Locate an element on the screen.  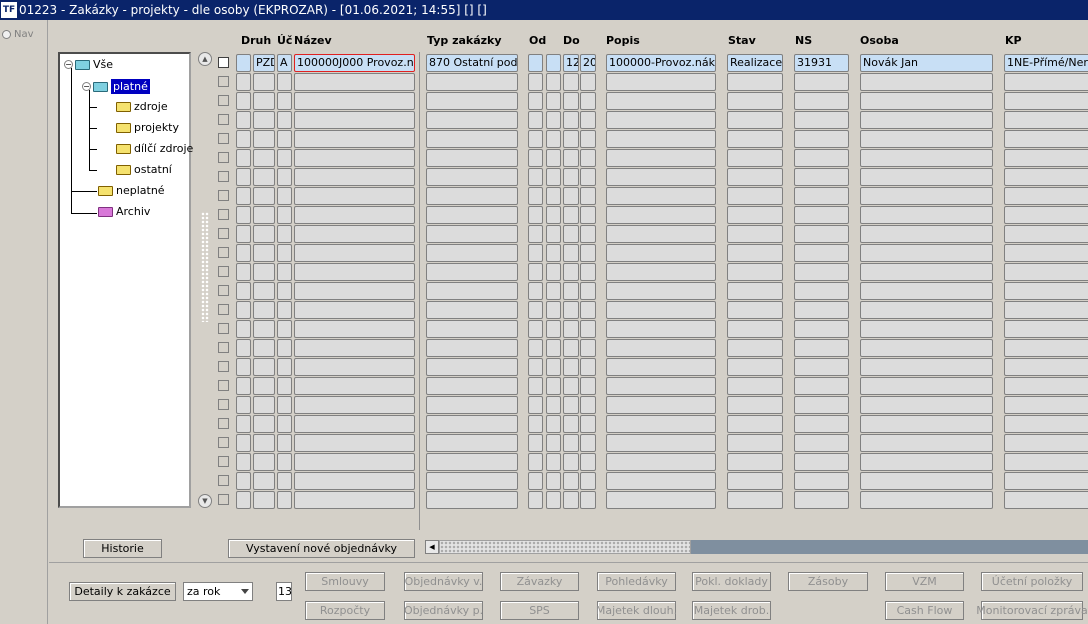
orders-received-button: Objednávky p. is located at coordinates (443, 610).